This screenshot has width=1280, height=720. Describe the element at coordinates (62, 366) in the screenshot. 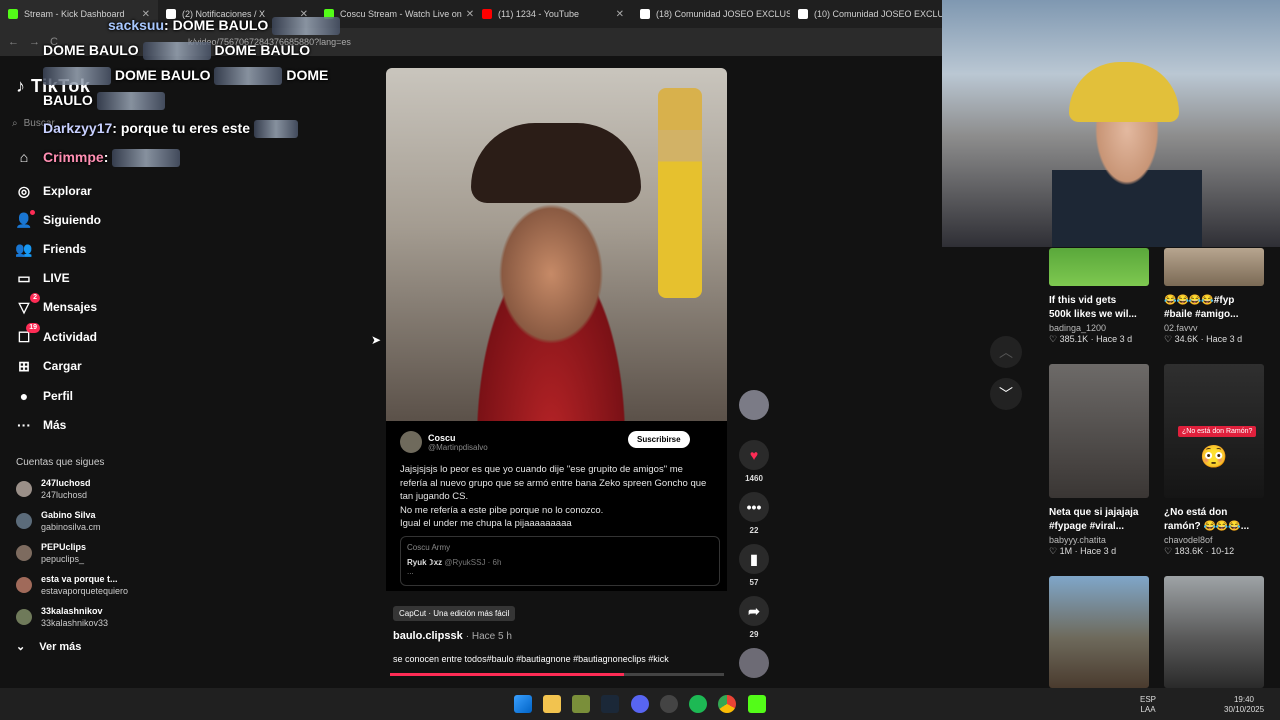

I see `nav-label: Cargar` at that location.